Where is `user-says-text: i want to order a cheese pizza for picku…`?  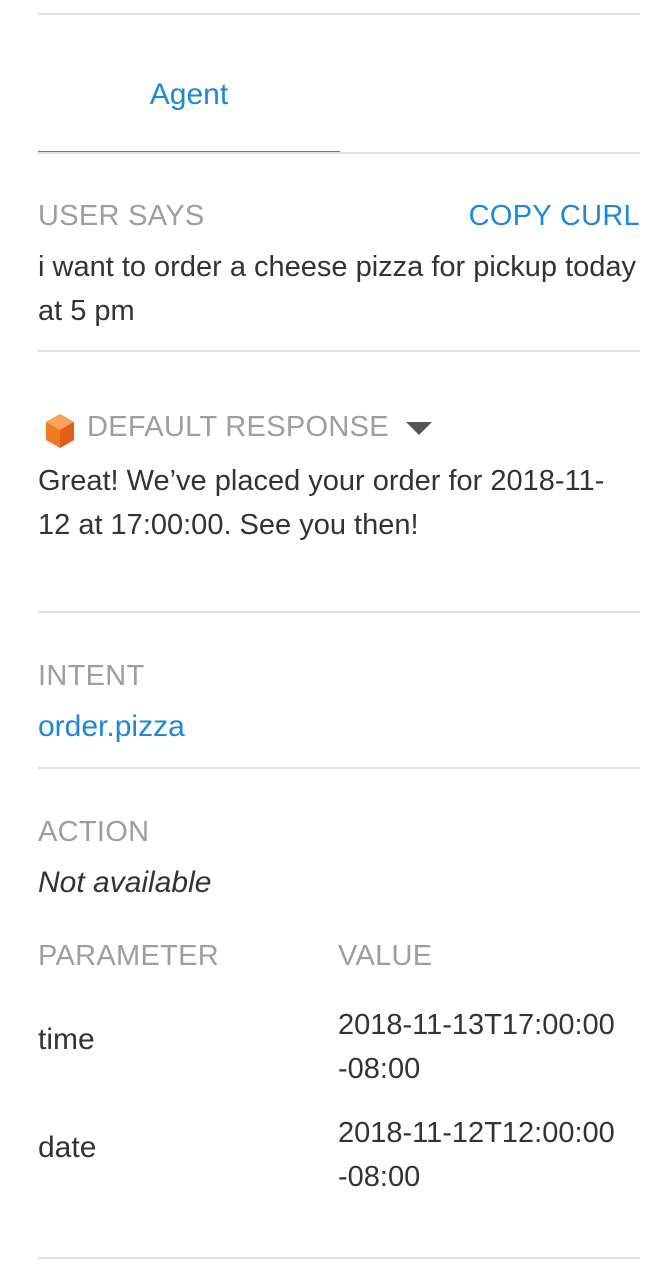
user-says-text: i want to order a cheese pizza for picku… is located at coordinates (337, 289).